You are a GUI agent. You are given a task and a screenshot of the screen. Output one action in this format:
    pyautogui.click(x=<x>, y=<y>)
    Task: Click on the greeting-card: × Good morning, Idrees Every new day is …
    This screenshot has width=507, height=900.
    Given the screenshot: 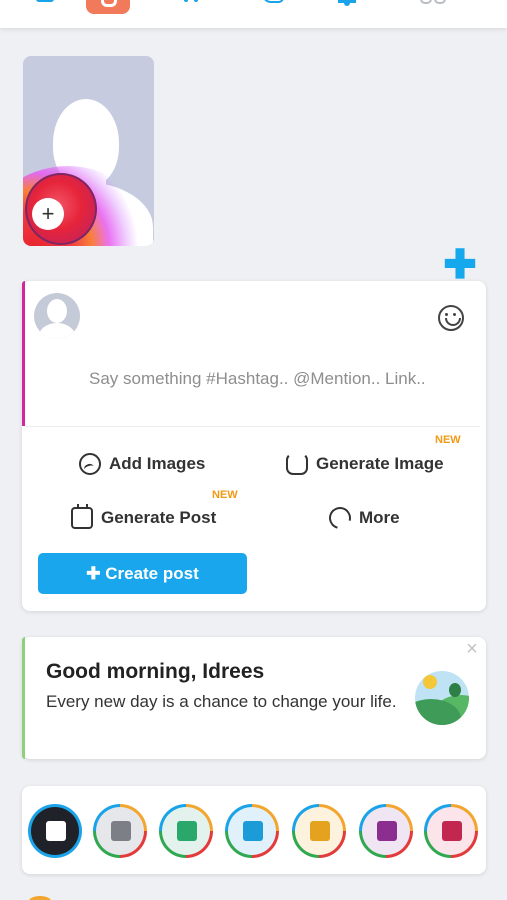 What is the action you would take?
    pyautogui.click(x=254, y=698)
    